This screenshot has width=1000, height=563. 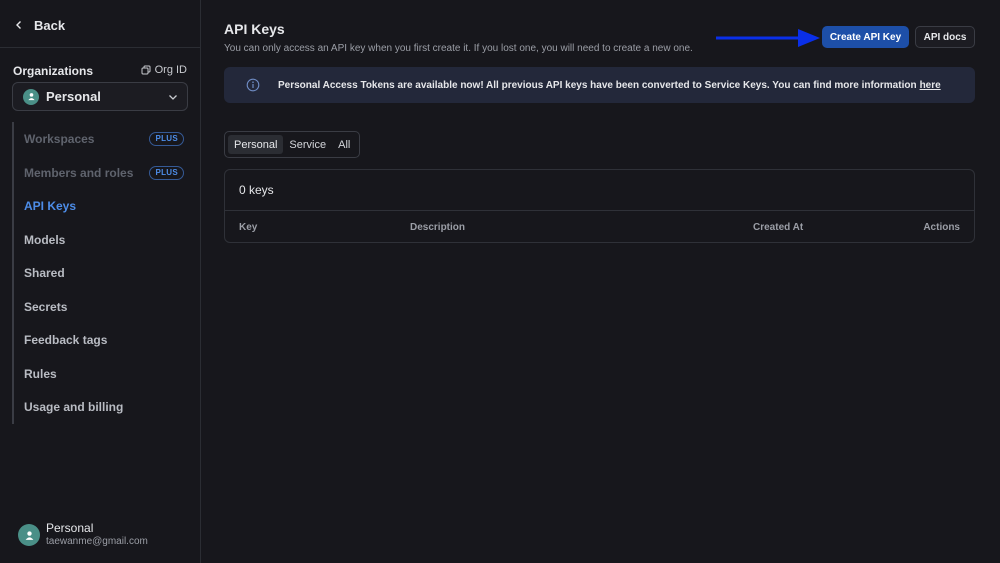 I want to click on sidebar-item-usage-and-billing: Usage and billing, so click(x=104, y=407).